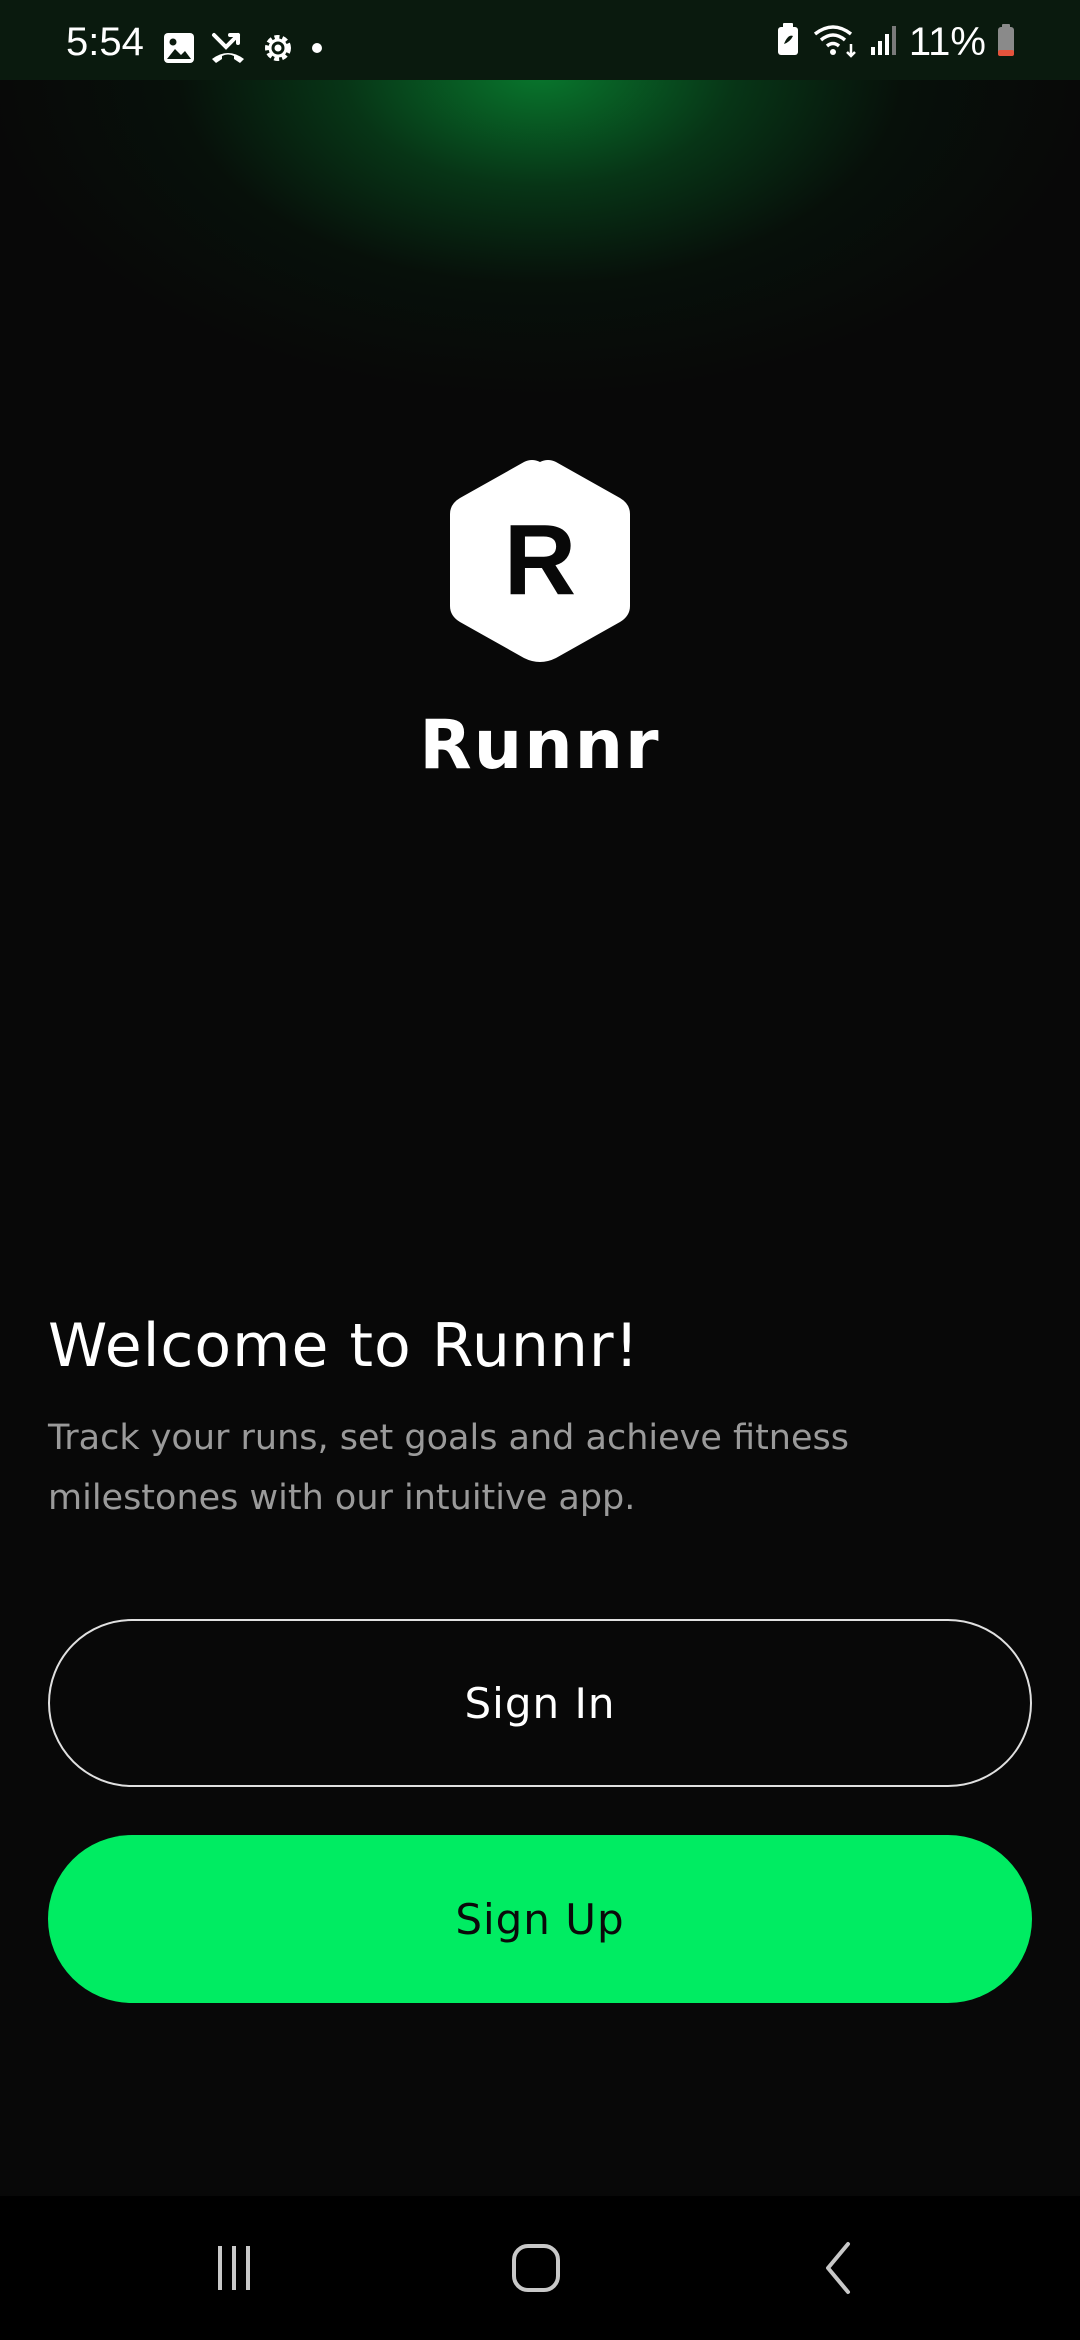 The image size is (1080, 2340). I want to click on sign-in-label: Sign In, so click(540, 1703).